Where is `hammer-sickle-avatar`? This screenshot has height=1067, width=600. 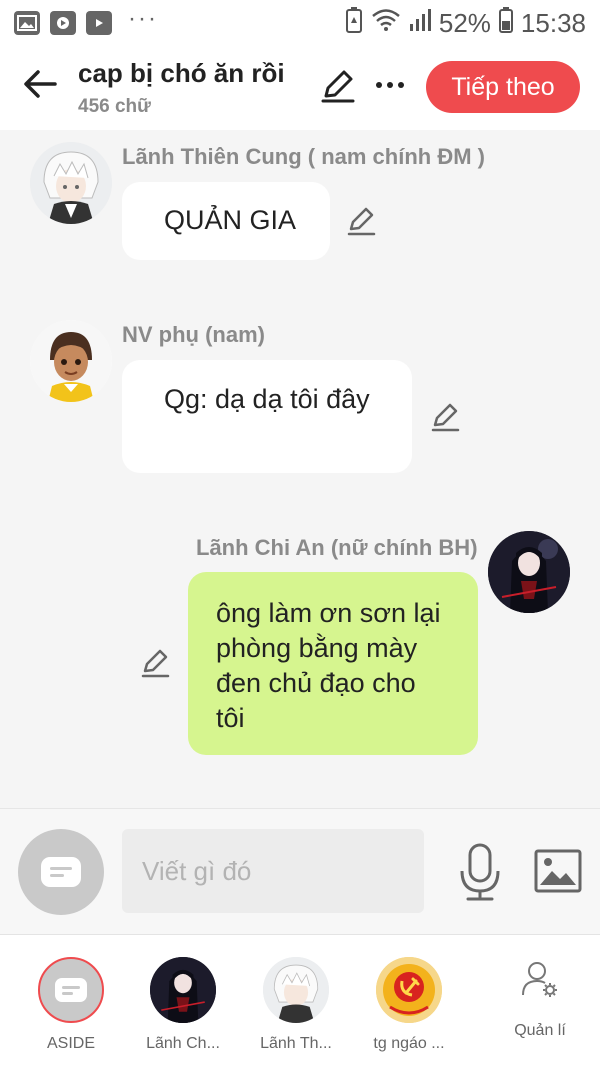
hammer-sickle-avatar is located at coordinates (409, 990).